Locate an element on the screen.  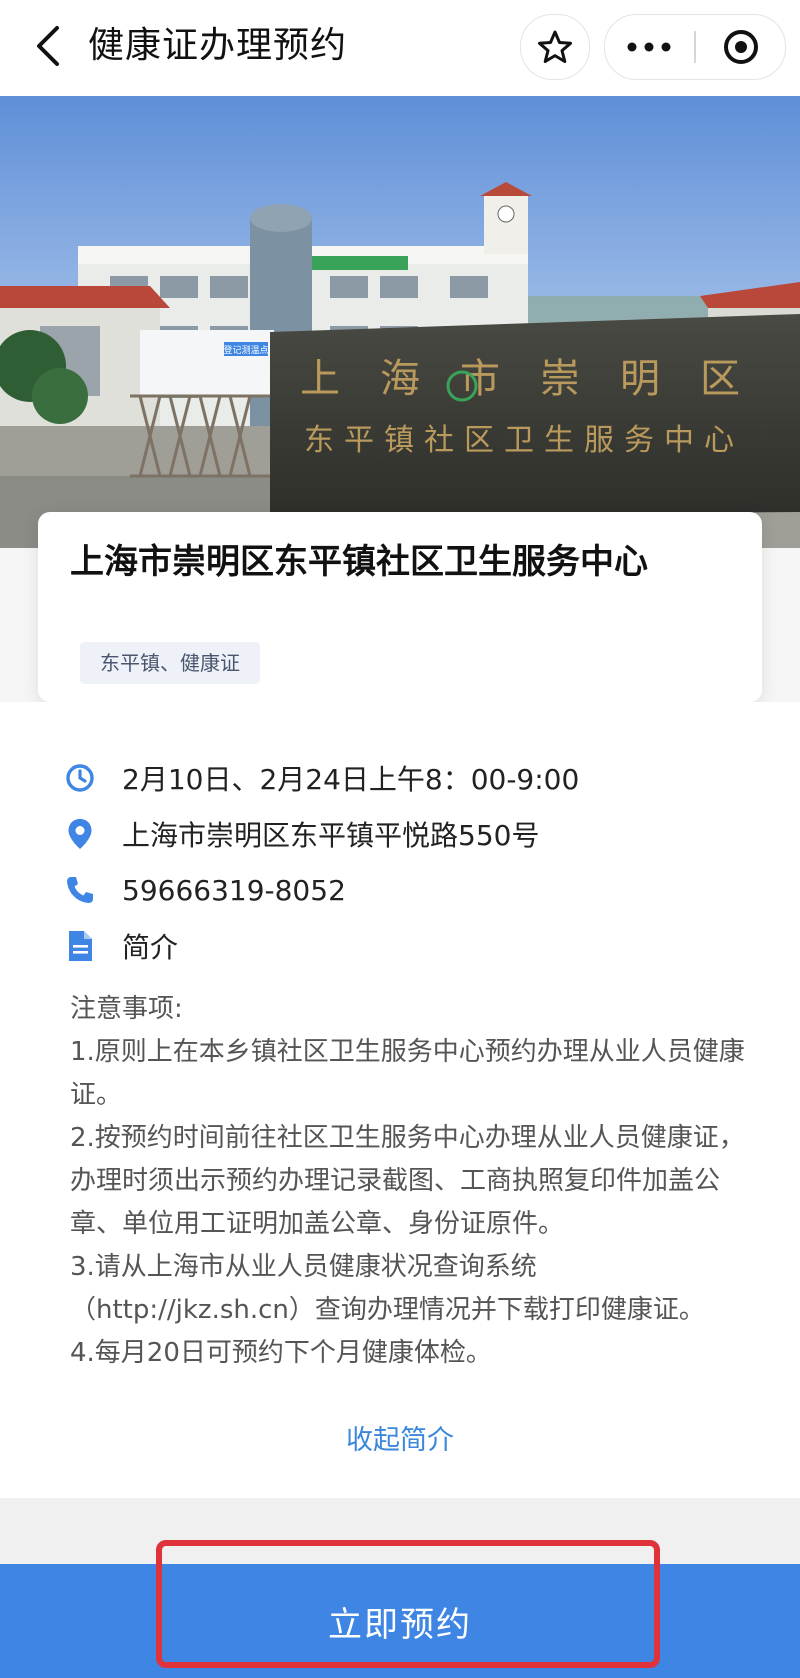
center-name: 上海市崇明区东平镇社区卫生服务中心 is located at coordinates (359, 562).